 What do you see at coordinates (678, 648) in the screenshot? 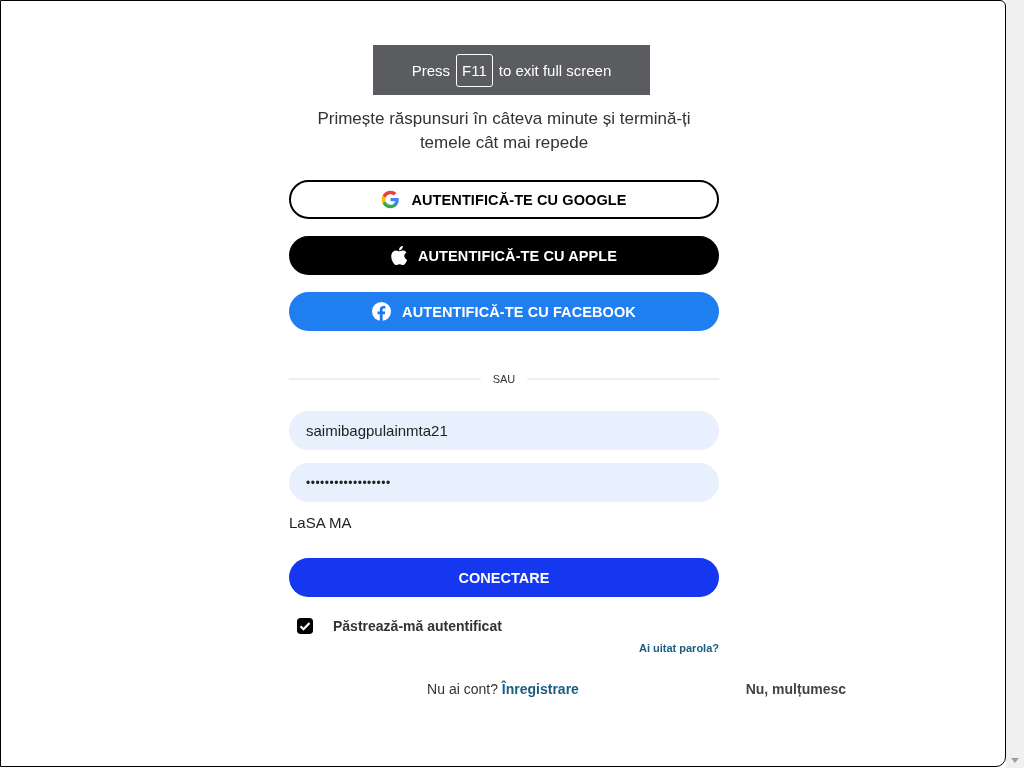
I see `forgot-password-link: Ai uitat parola?` at bounding box center [678, 648].